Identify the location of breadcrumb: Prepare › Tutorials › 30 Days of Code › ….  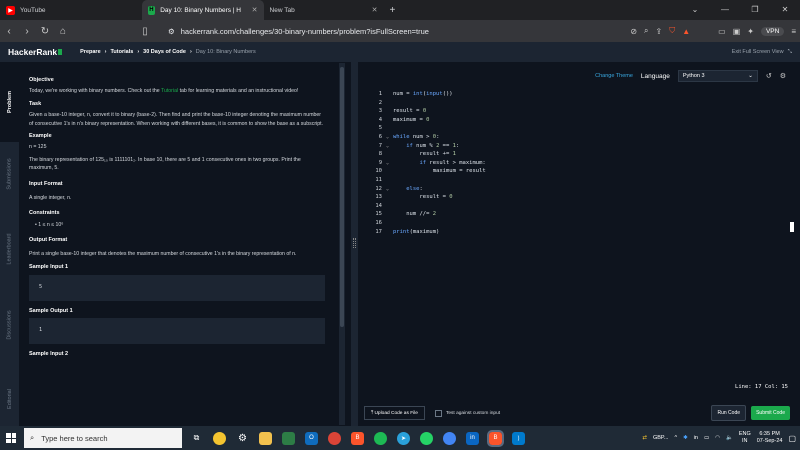
(168, 52).